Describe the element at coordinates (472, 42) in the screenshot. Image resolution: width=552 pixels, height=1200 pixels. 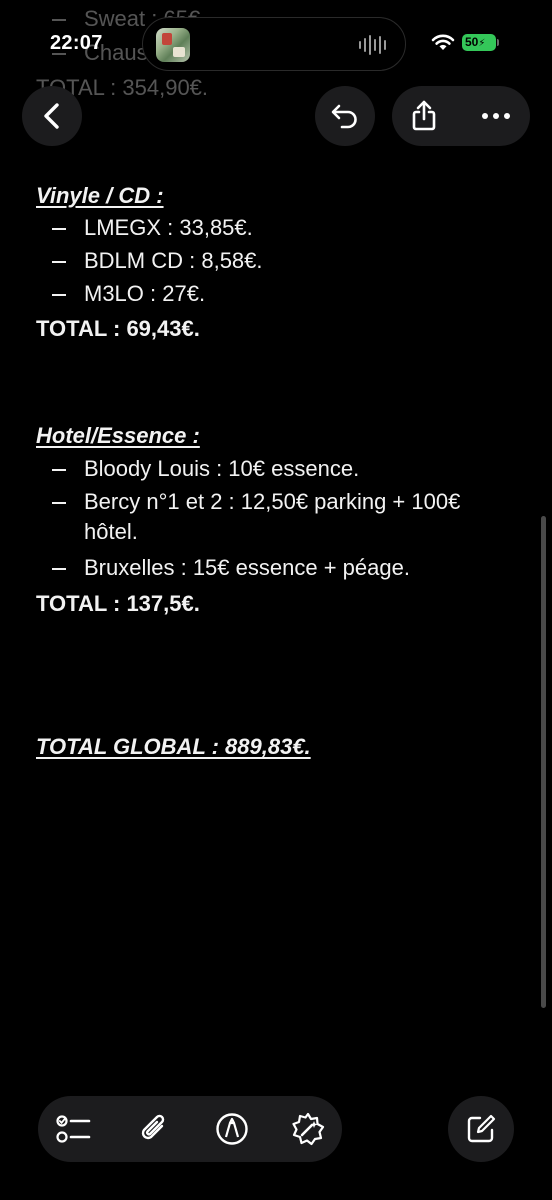
I see `battery-level: 50` at that location.